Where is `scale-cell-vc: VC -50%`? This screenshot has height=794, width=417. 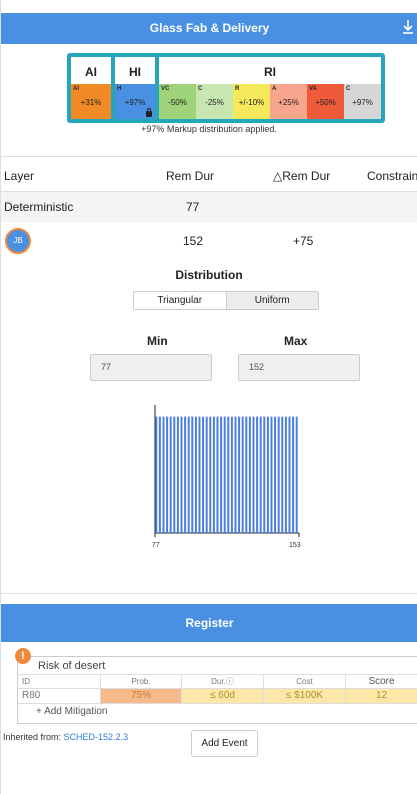 scale-cell-vc: VC -50% is located at coordinates (177, 101).